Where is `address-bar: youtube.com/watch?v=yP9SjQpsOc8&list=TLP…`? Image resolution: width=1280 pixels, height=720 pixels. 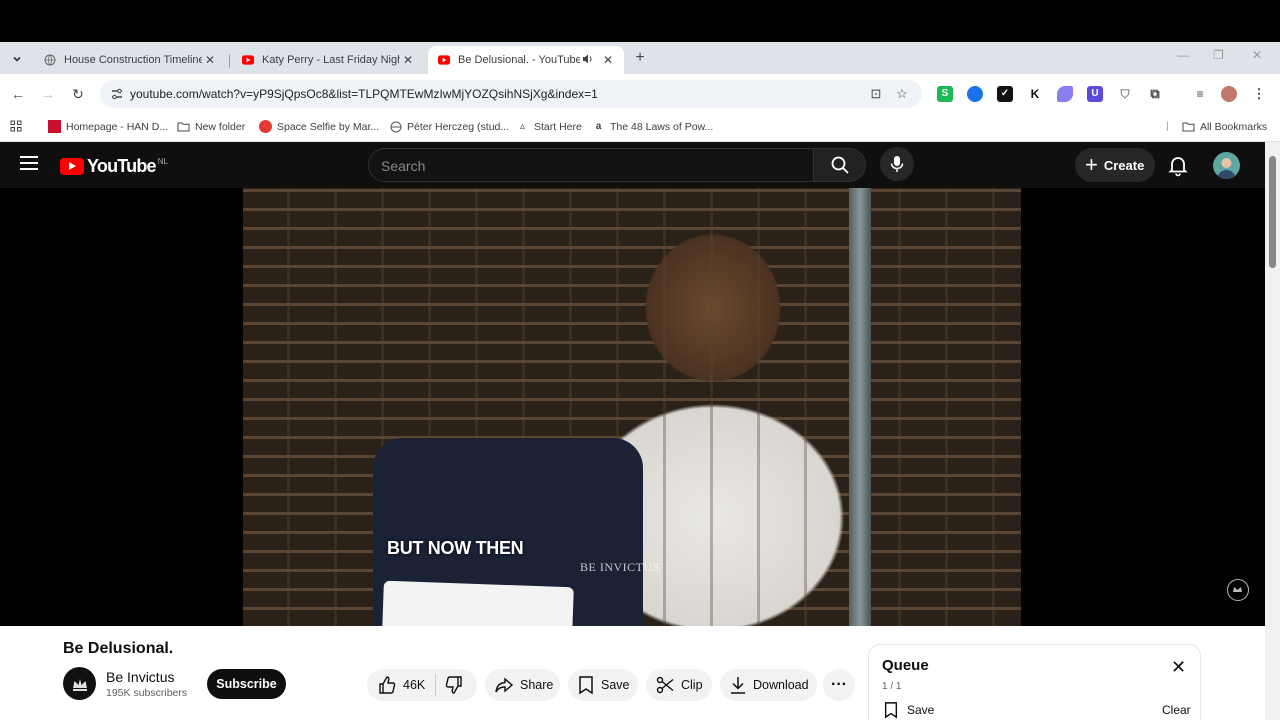 address-bar: youtube.com/watch?v=yP9SjQpsOc8&list=TLP… is located at coordinates (511, 94).